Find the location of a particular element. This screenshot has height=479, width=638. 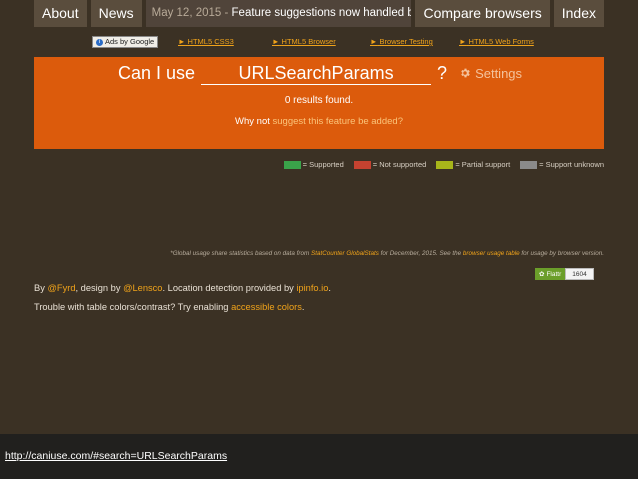

ad-link-browser-testing: ► Browser Testing is located at coordinates (401, 41).